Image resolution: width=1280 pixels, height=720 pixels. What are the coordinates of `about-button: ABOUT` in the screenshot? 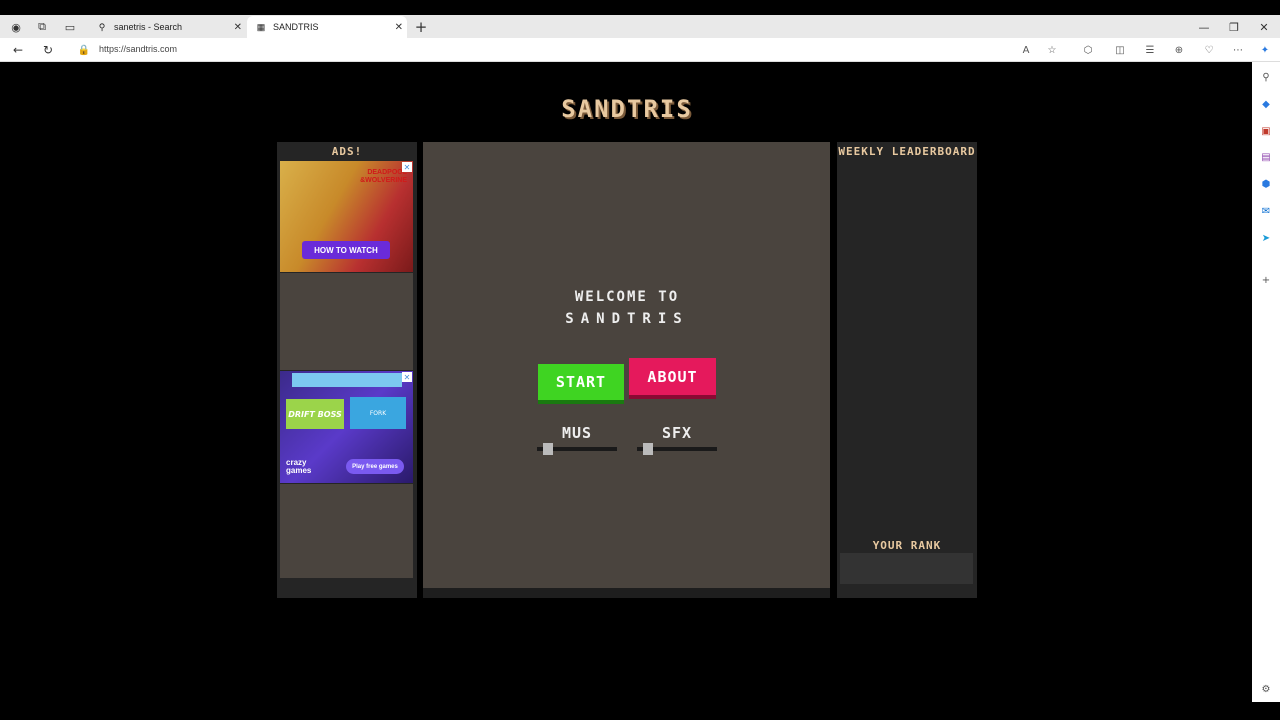 It's located at (672, 378).